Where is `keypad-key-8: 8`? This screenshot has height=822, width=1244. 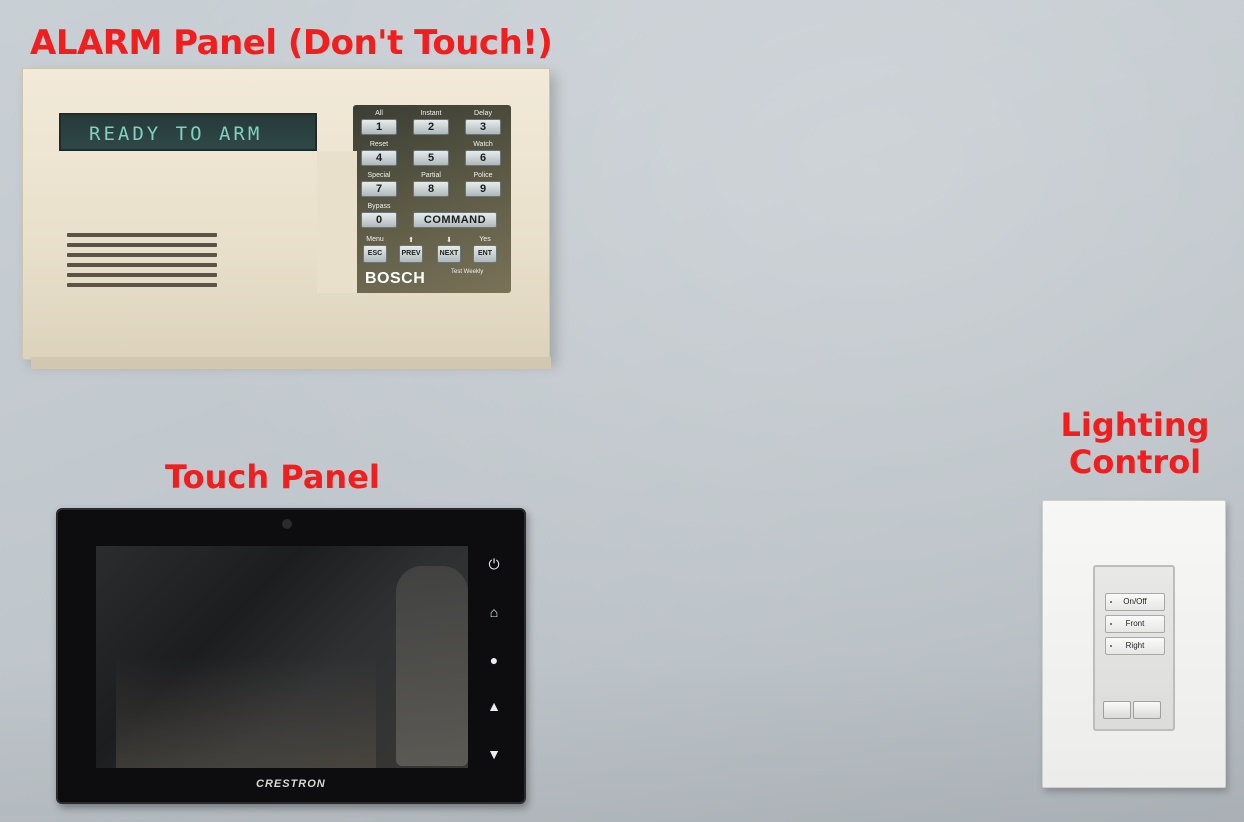
keypad-key-8: 8 is located at coordinates (431, 189).